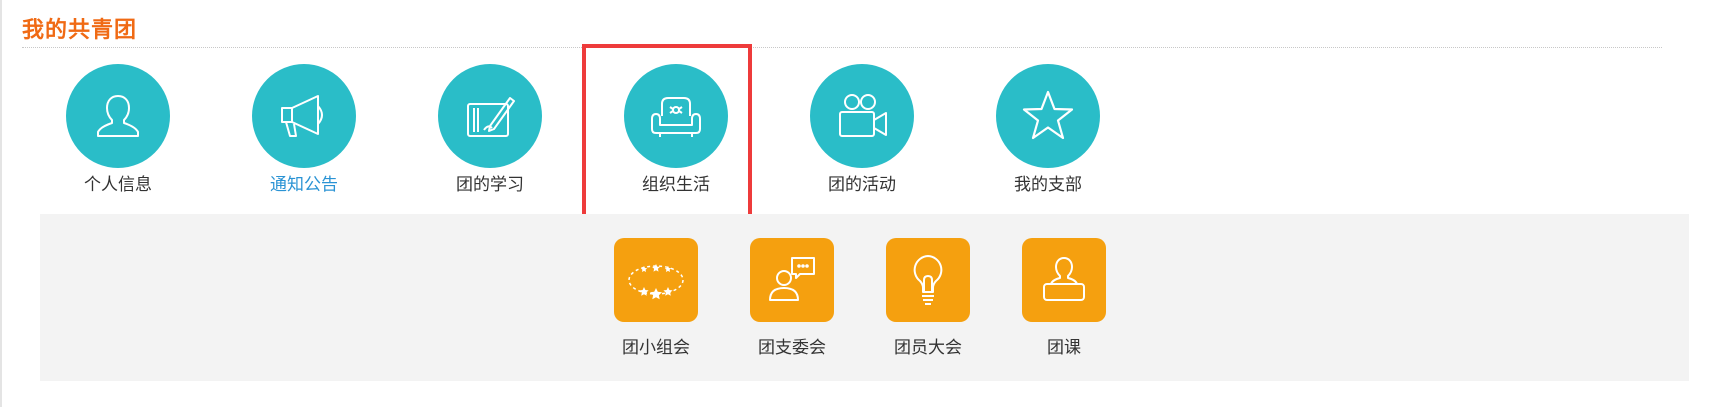 The image size is (1711, 407). What do you see at coordinates (928, 280) in the screenshot?
I see `lightbulb-icon` at bounding box center [928, 280].